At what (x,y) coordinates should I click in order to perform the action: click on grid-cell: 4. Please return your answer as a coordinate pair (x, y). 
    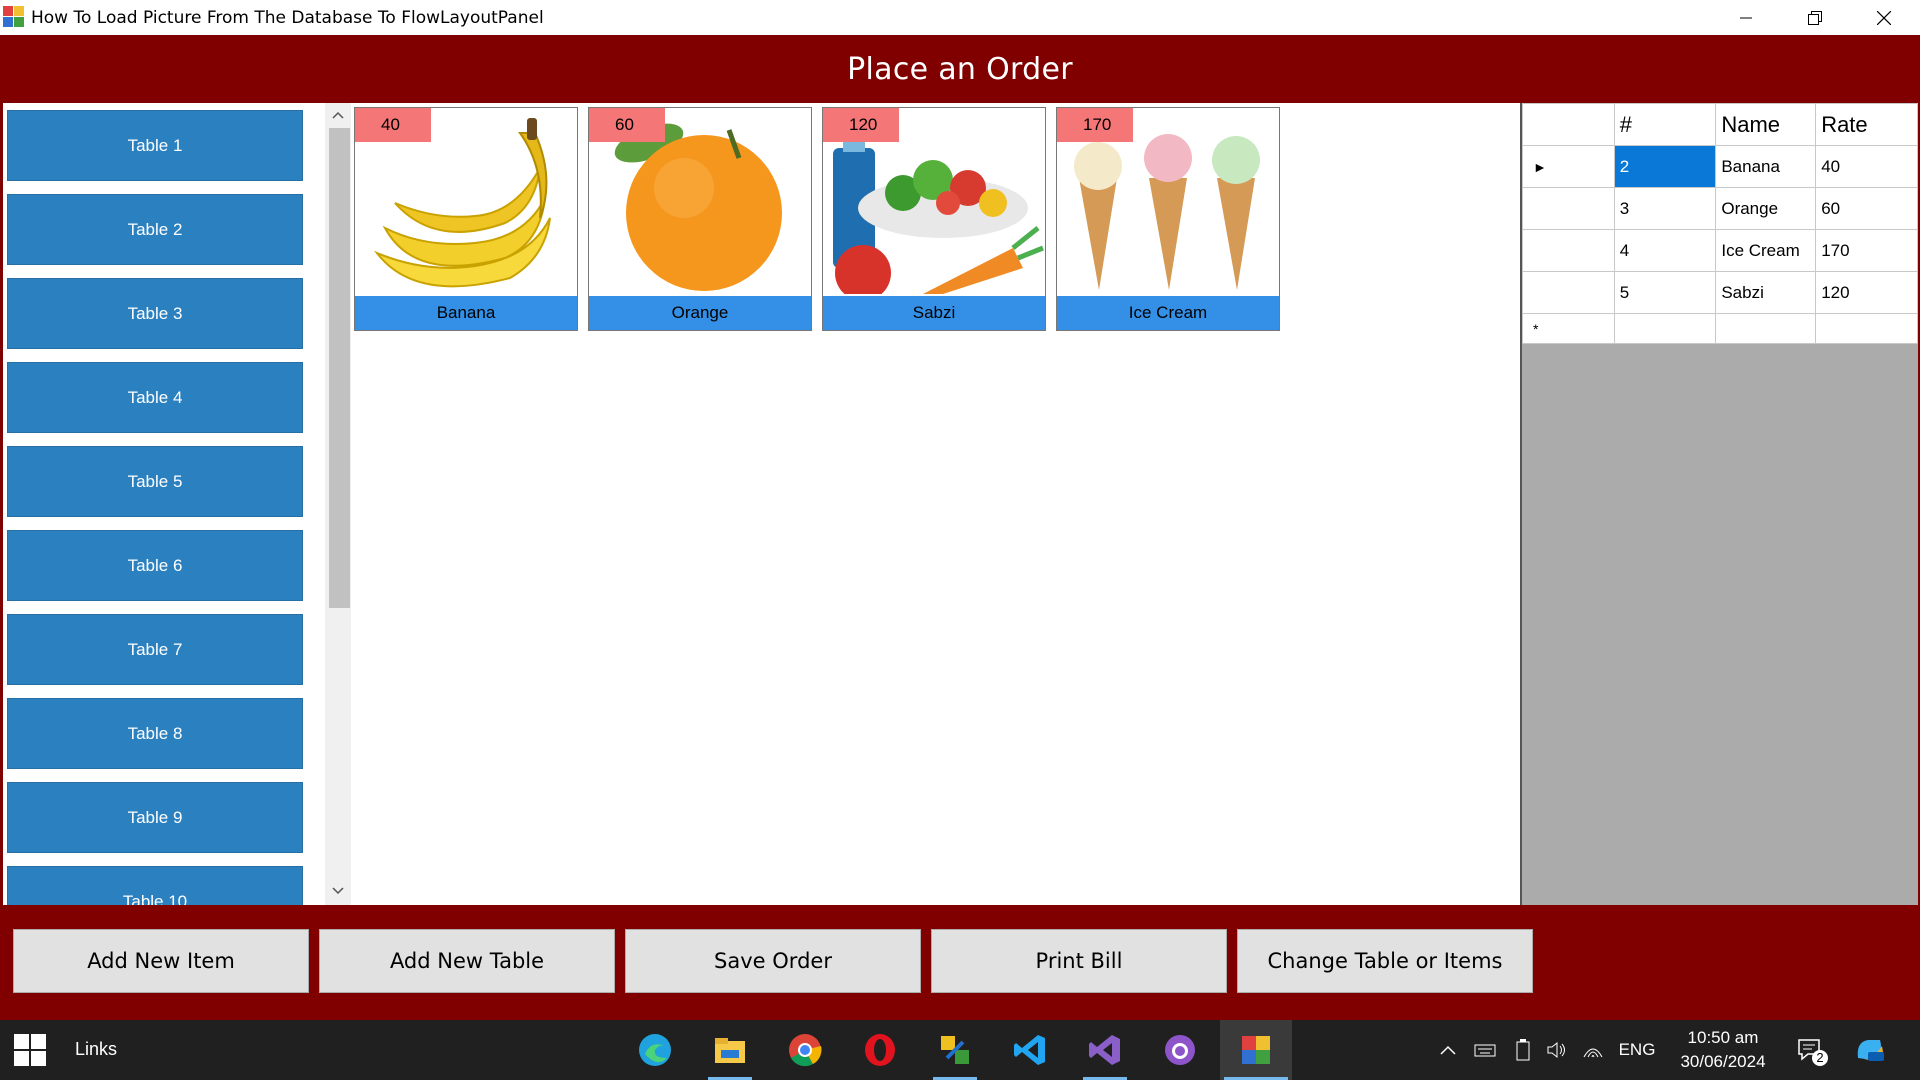
    Looking at the image, I should click on (1665, 250).